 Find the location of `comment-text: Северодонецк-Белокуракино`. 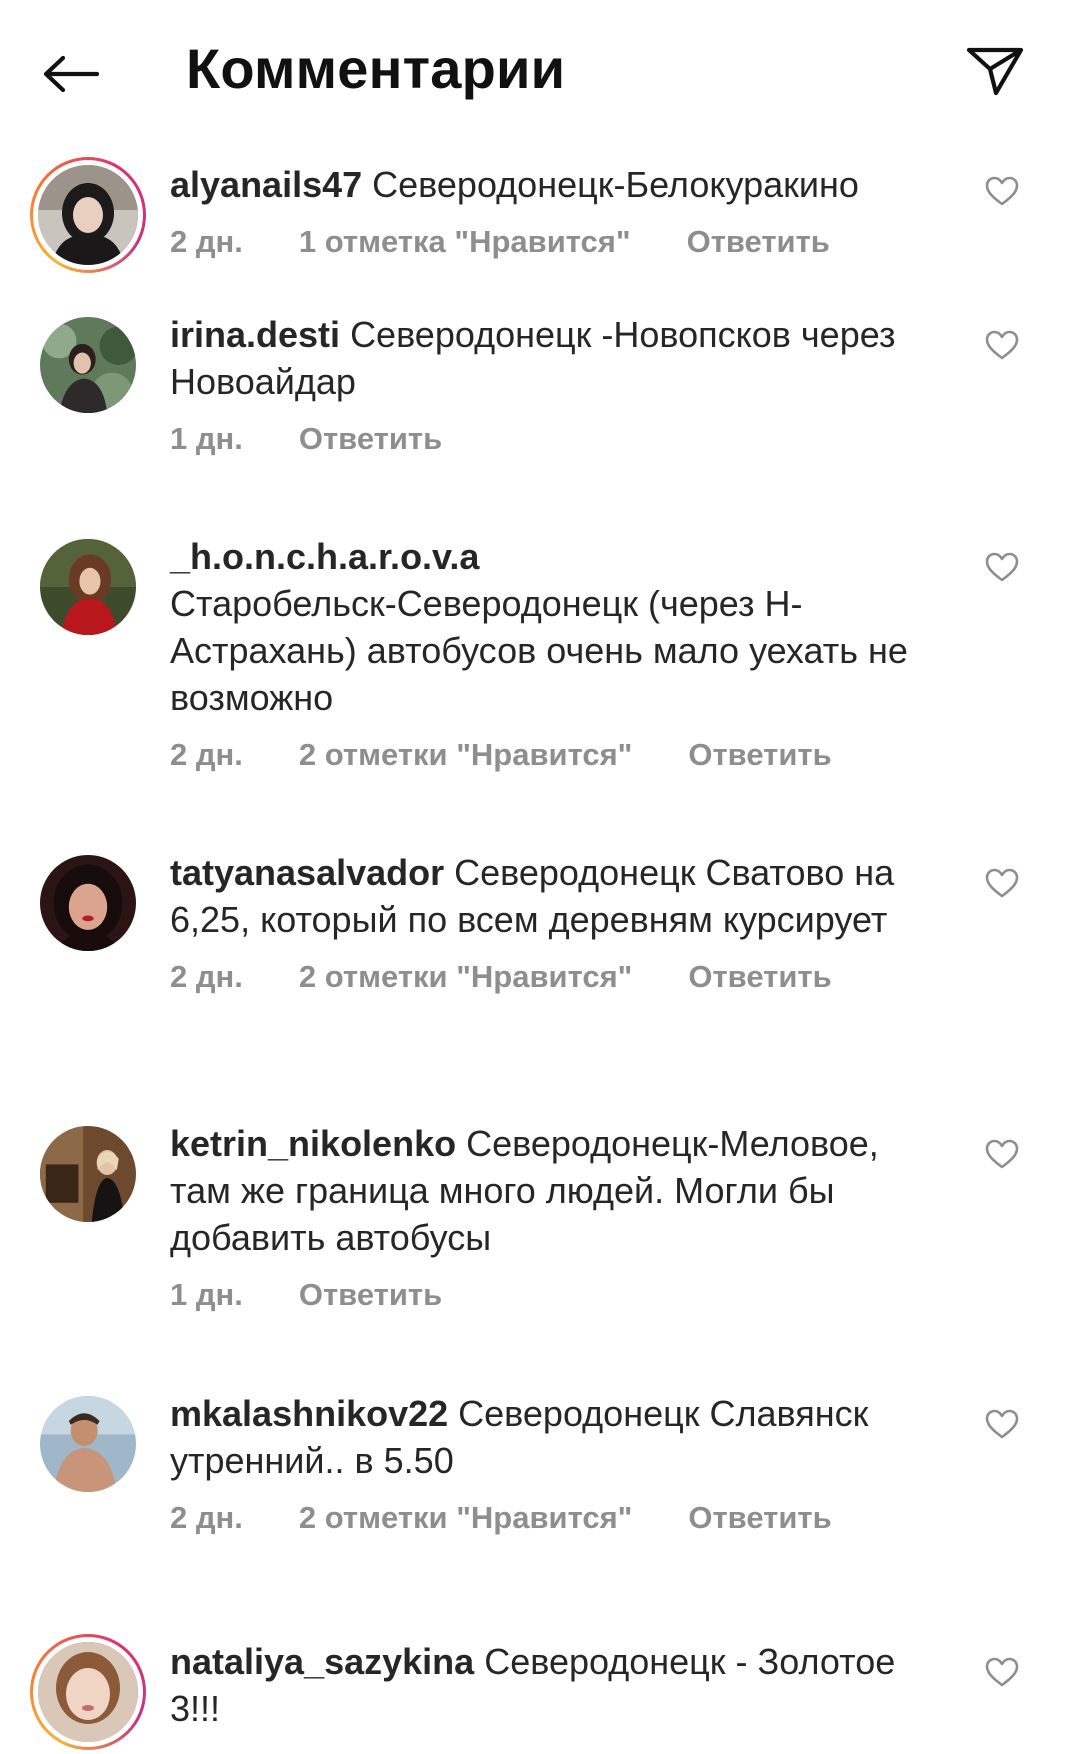

comment-text: Северодонецк-Белокуракино is located at coordinates (615, 184).